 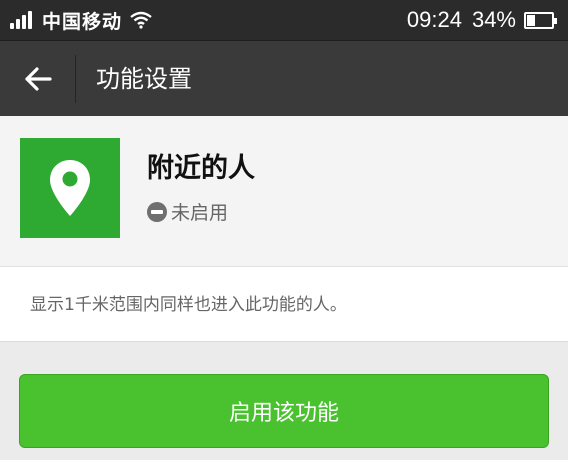 I want to click on page-title: 功能设置, so click(x=144, y=79).